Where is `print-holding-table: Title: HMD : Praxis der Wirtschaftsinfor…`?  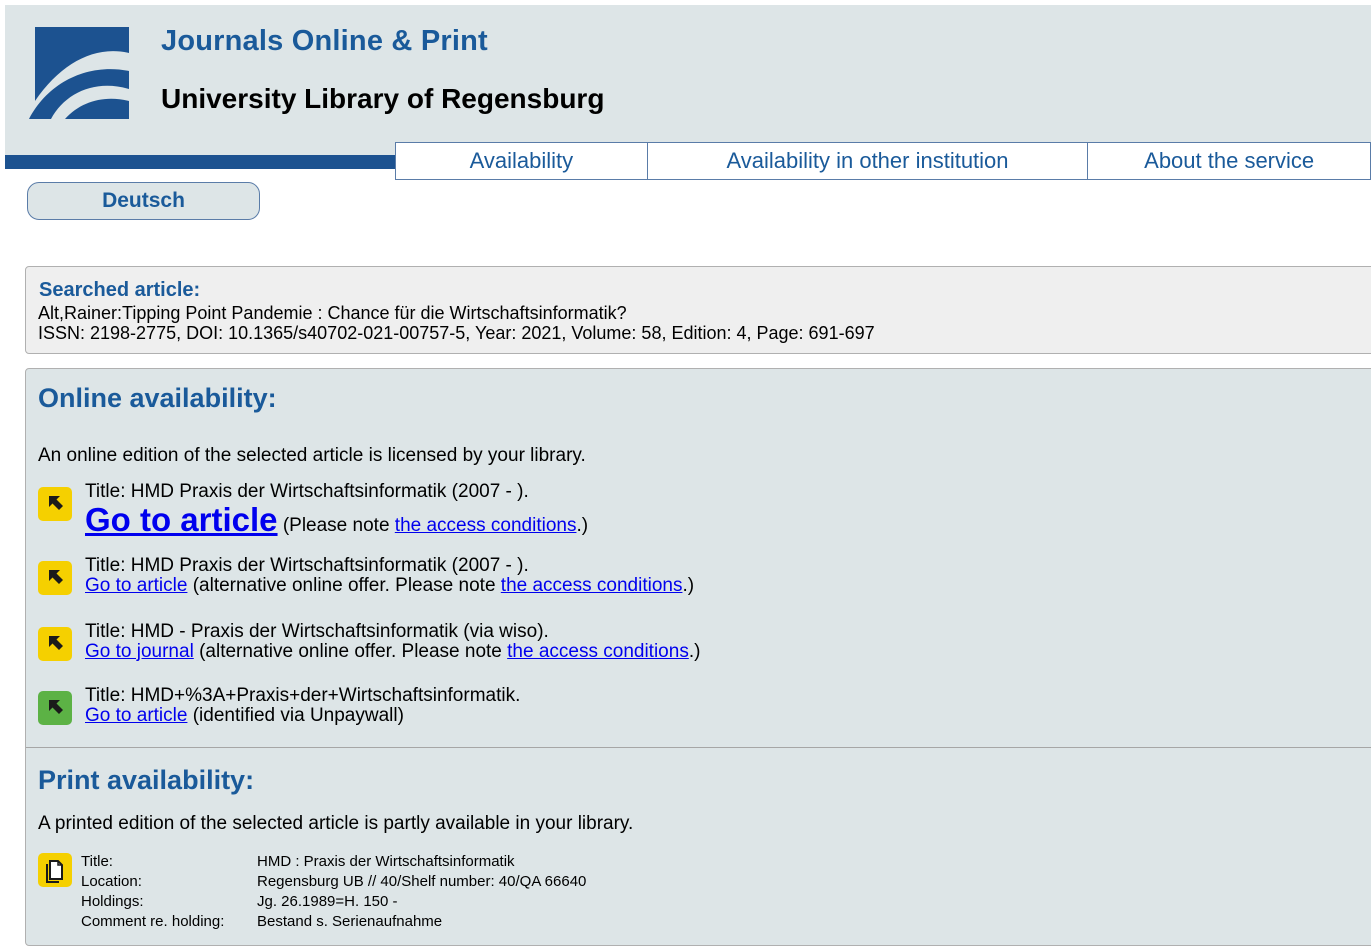 print-holding-table: Title: HMD : Praxis der Wirtschaftsinfor… is located at coordinates (333, 892).